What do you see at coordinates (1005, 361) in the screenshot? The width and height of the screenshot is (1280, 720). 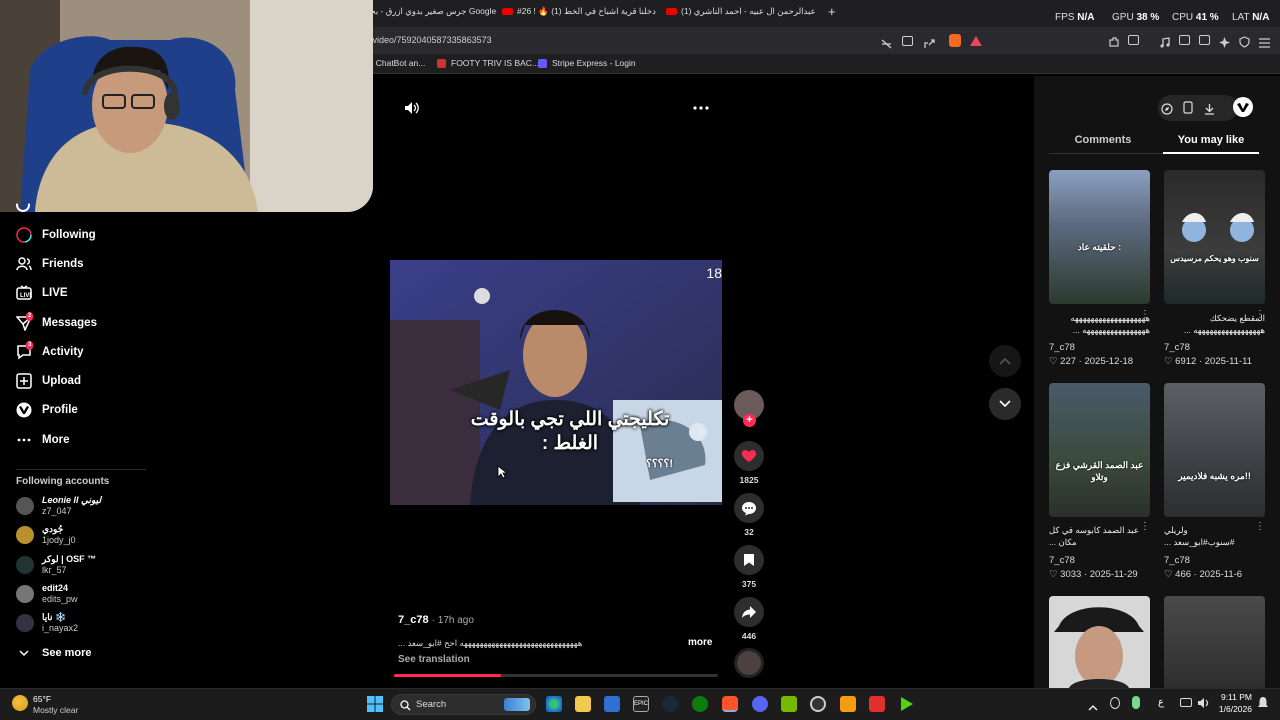 I see `previous-video-button` at bounding box center [1005, 361].